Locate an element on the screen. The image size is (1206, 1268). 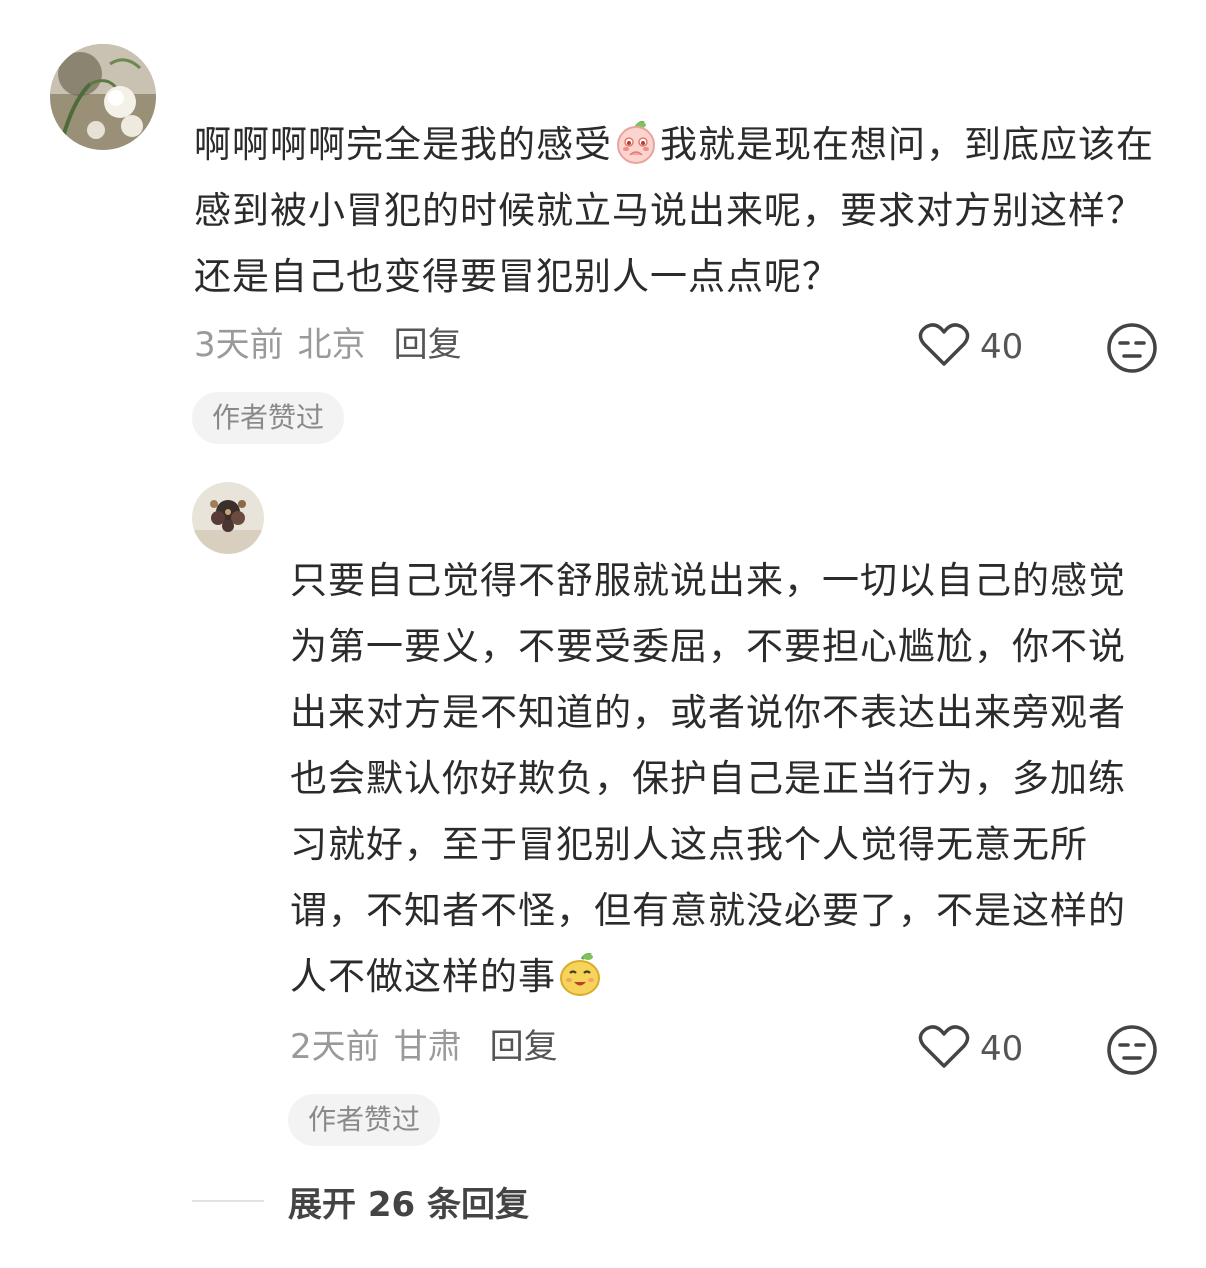
comment-meta: 3天前 北京 回复 is located at coordinates (328, 345).